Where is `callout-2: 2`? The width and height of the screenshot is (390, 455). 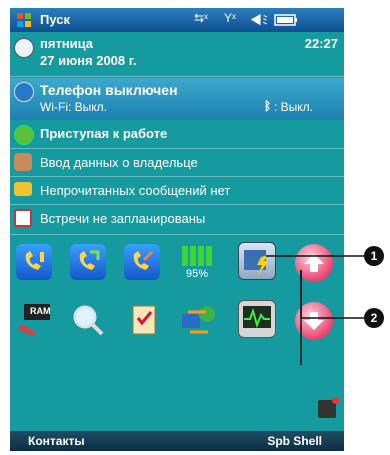 callout-2: 2 is located at coordinates (374, 318).